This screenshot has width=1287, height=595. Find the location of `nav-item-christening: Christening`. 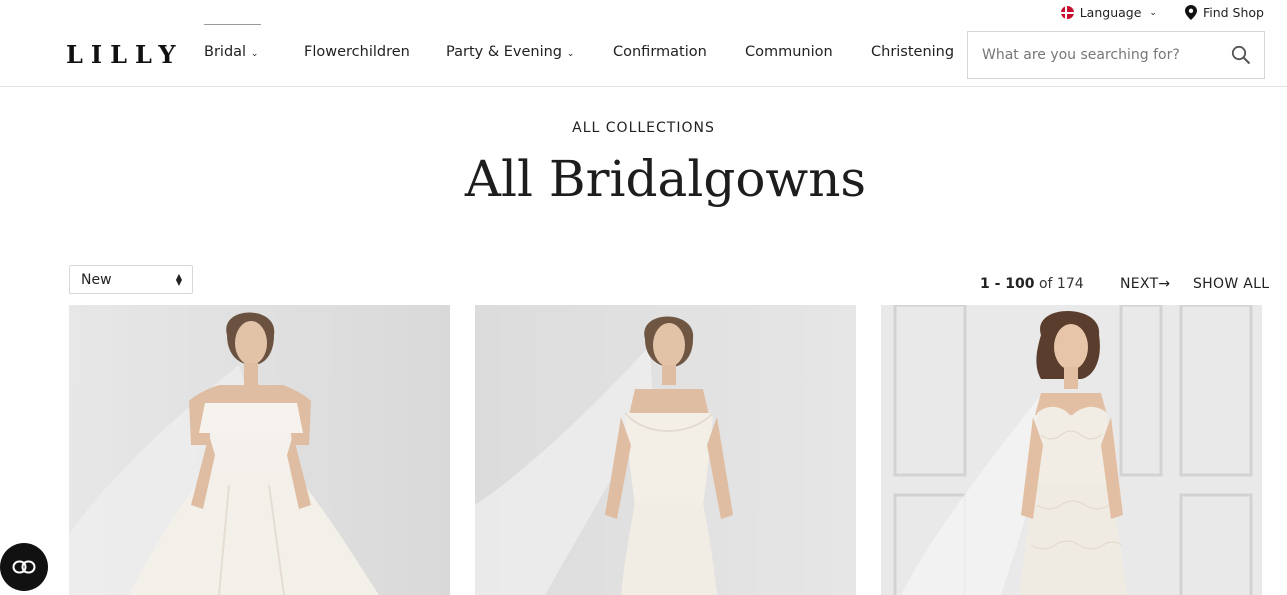

nav-item-christening: Christening is located at coordinates (912, 52).